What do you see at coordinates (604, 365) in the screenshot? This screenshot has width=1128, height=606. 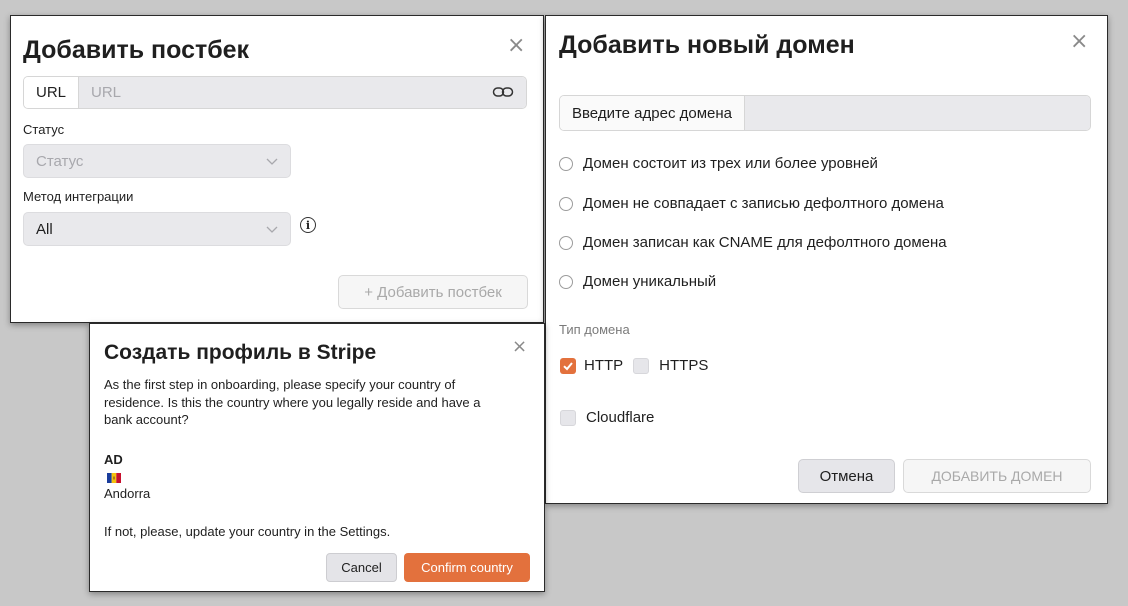 I see `http-label: HTTP` at bounding box center [604, 365].